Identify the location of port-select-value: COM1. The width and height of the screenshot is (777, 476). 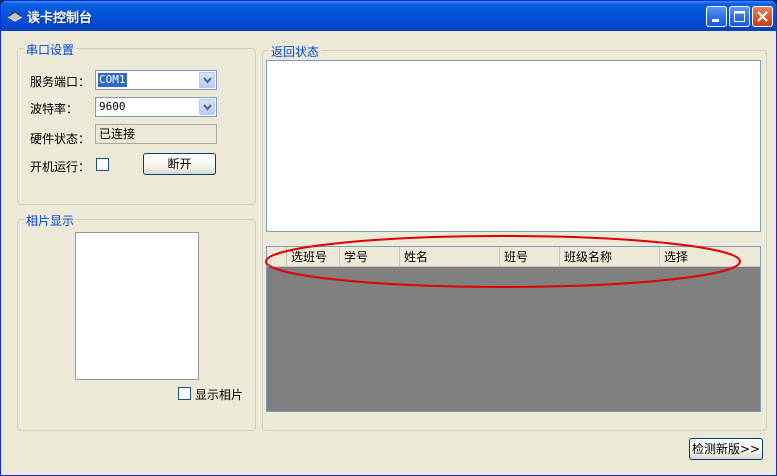
(112, 80).